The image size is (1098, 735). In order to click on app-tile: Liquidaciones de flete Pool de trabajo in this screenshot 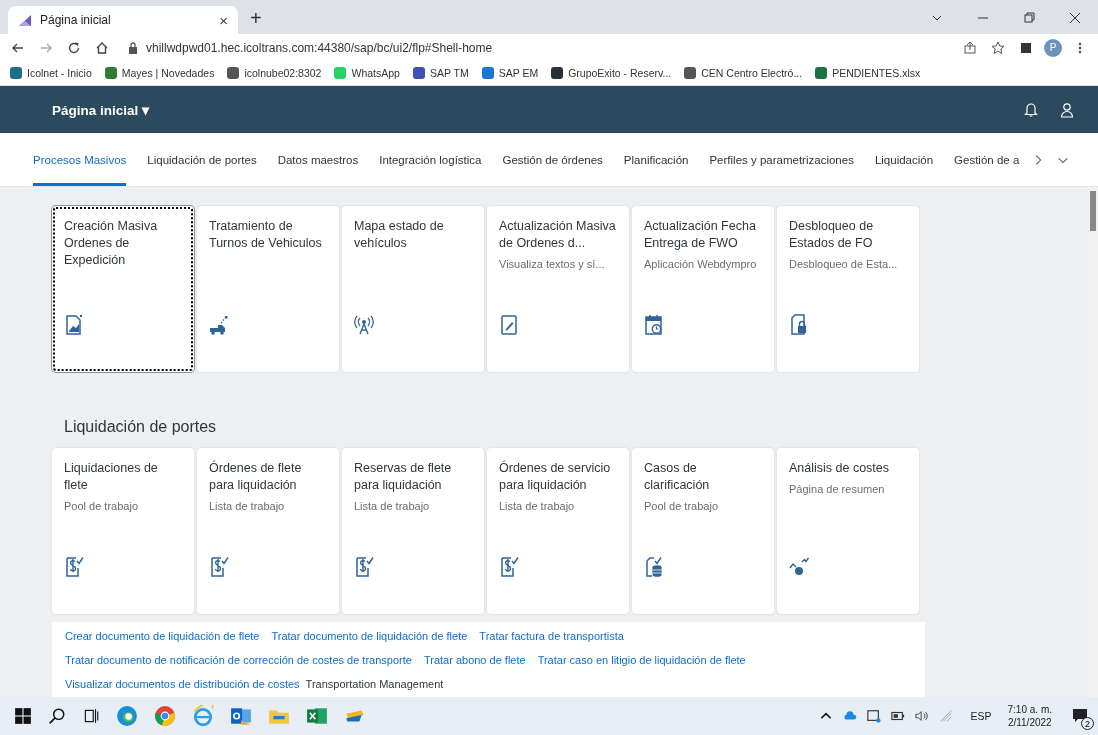, I will do `click(123, 531)`.